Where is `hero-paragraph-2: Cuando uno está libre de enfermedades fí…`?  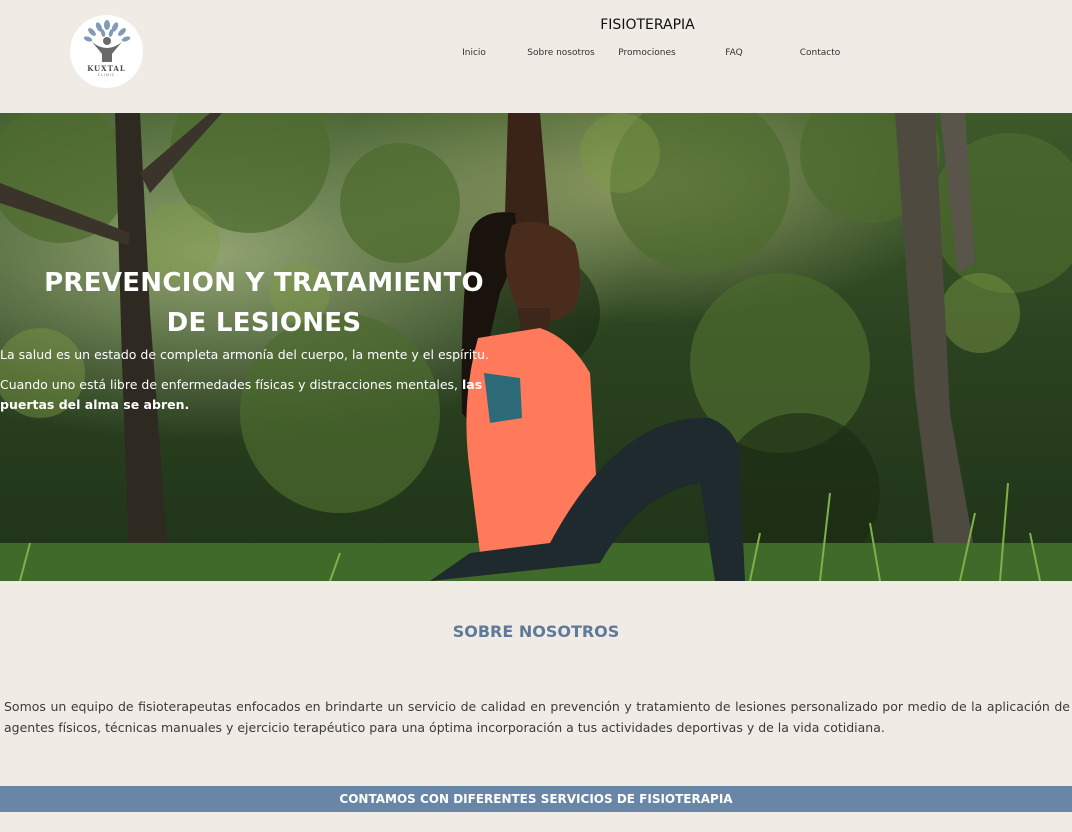
hero-paragraph-2: Cuando uno está libre de enfermedades fí… is located at coordinates (265, 395).